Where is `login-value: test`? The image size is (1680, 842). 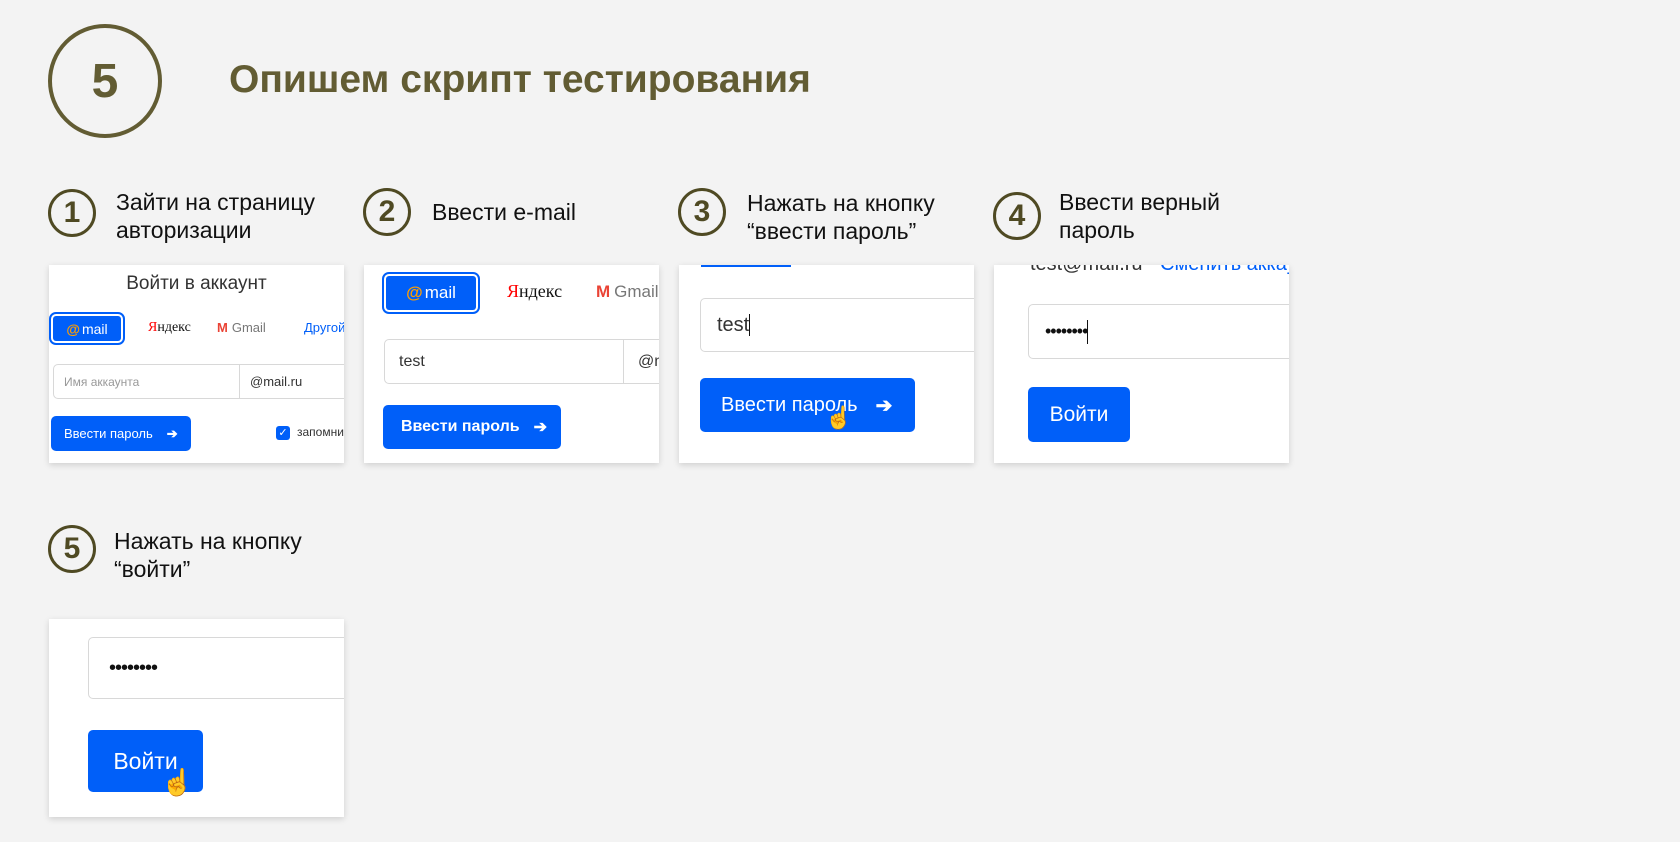
login-value: test is located at coordinates (733, 324).